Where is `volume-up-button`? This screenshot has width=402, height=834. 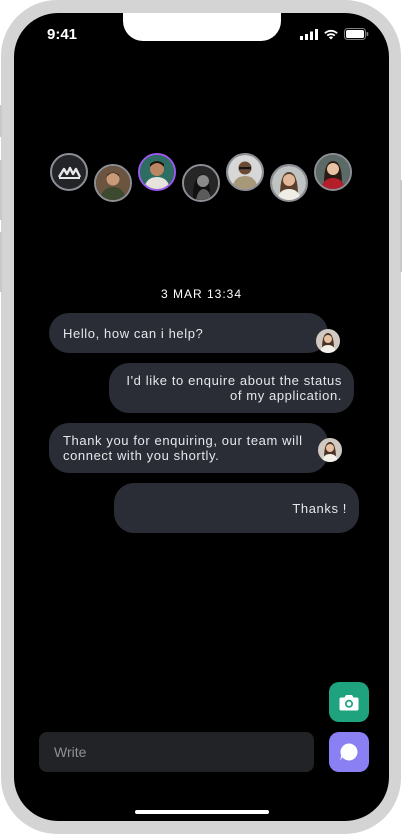 volume-up-button is located at coordinates (1, 190).